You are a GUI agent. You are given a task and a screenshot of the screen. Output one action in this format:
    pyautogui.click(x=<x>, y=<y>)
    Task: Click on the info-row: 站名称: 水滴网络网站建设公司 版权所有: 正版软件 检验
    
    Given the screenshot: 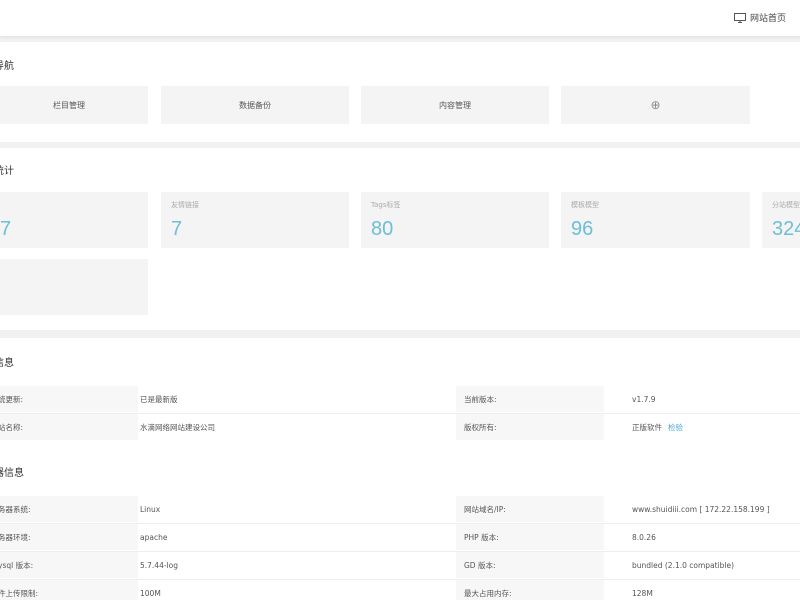 What is the action you would take?
    pyautogui.click(x=400, y=428)
    